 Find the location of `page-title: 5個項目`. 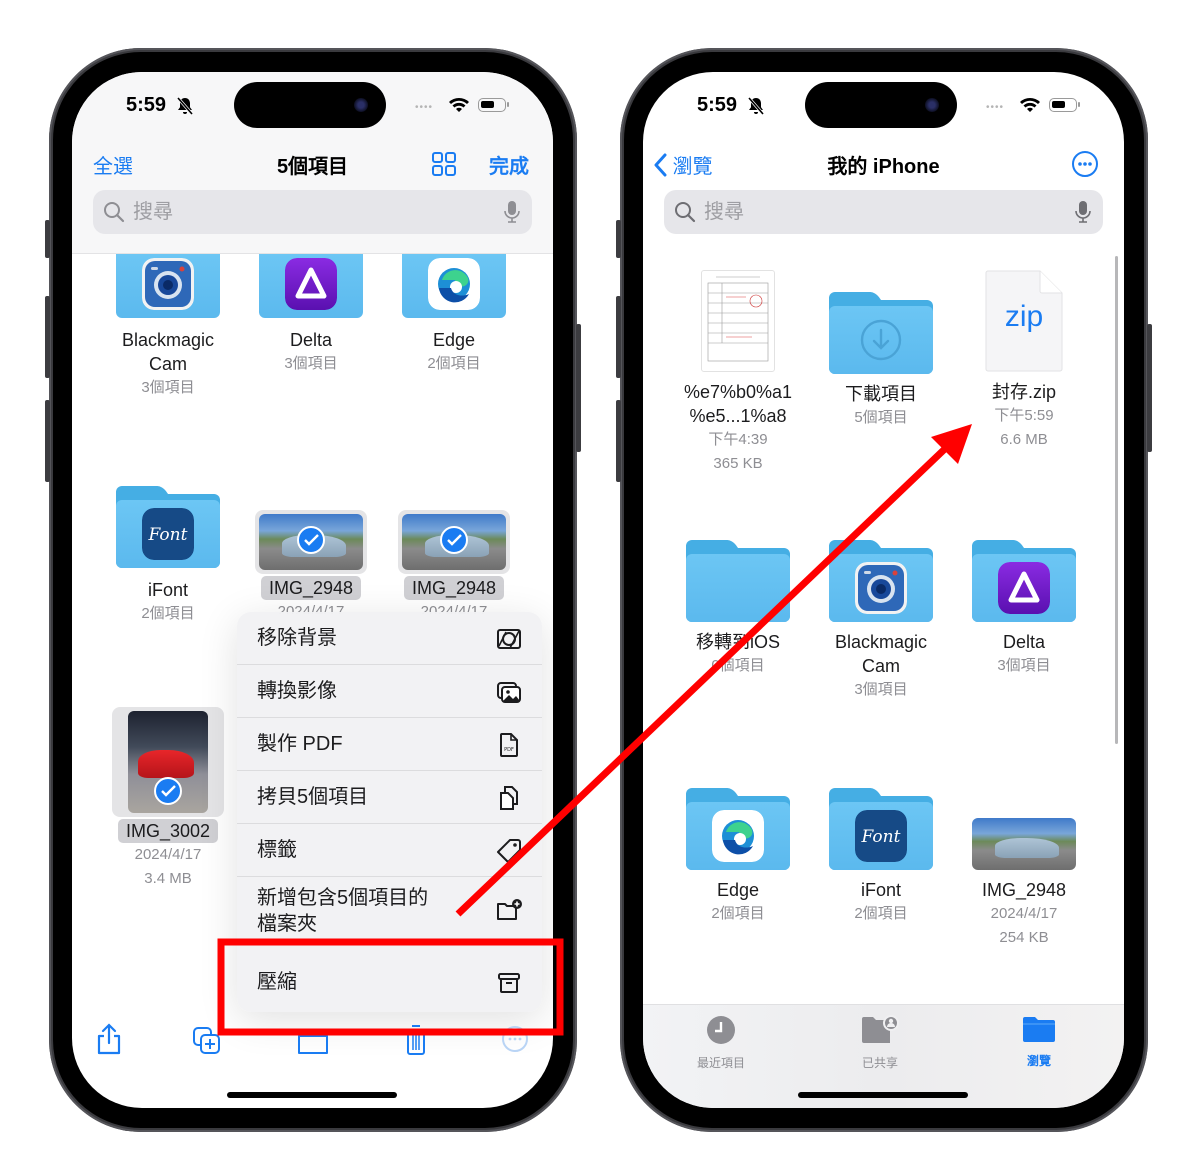

page-title: 5個項目 is located at coordinates (312, 167).